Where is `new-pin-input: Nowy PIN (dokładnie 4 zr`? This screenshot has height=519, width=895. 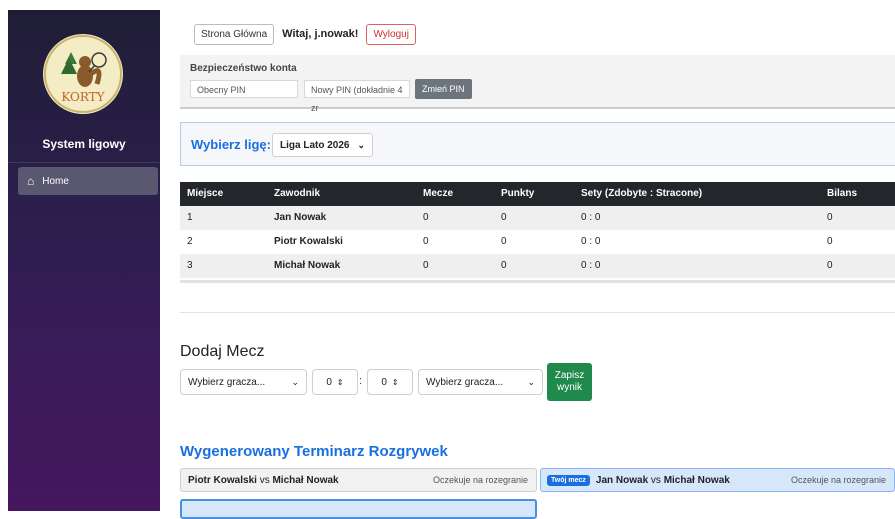 new-pin-input: Nowy PIN (dokładnie 4 zr is located at coordinates (357, 96).